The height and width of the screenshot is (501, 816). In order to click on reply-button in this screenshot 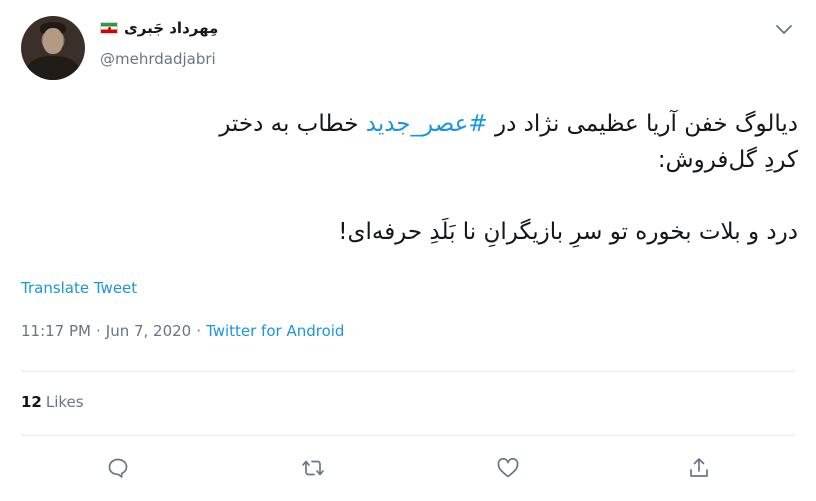, I will do `click(118, 468)`.